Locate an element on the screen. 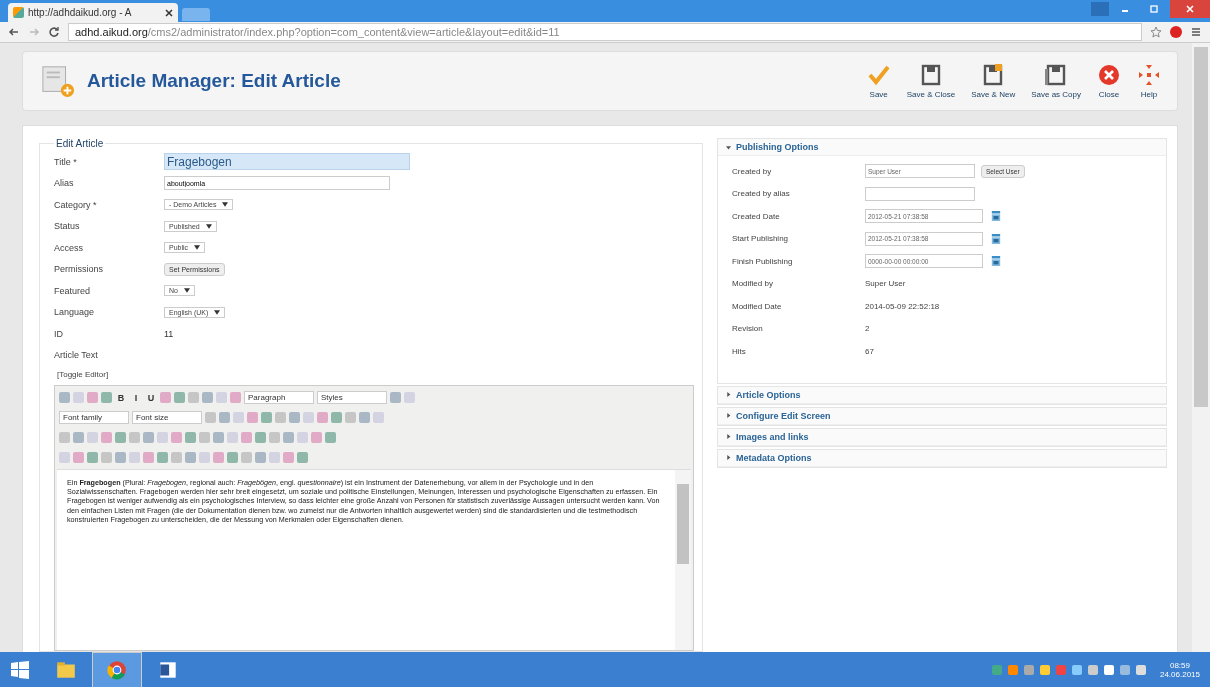 The width and height of the screenshot is (1210, 687). toolbar-button: Save & Close is located at coordinates (931, 81).